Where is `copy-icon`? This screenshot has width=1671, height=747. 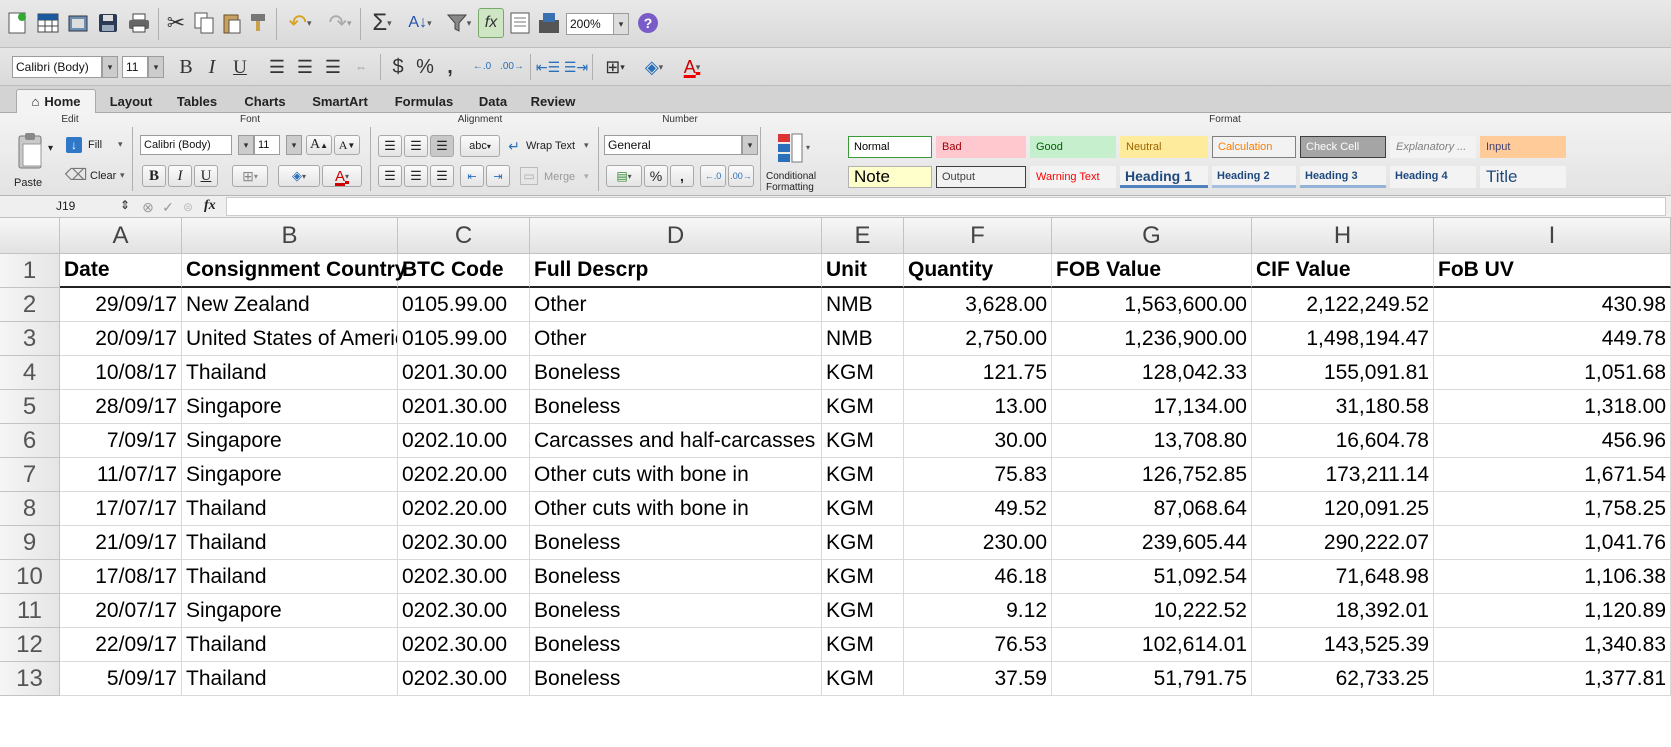 copy-icon is located at coordinates (204, 23).